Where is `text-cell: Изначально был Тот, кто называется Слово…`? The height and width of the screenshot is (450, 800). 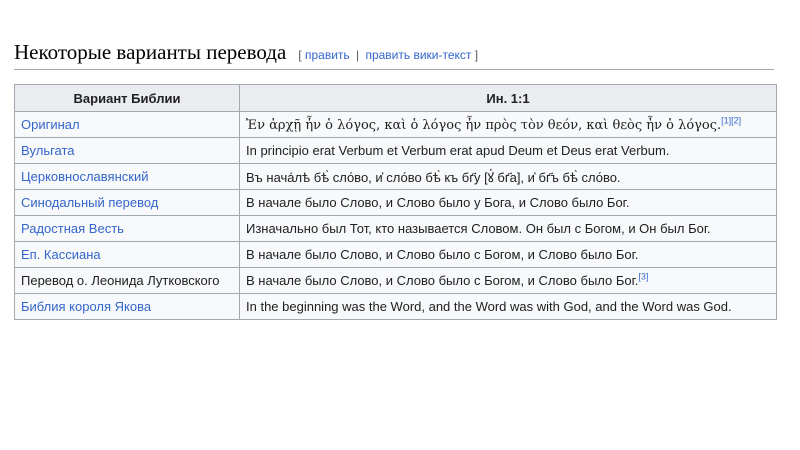
text-cell: Изначально был Тот, кто называется Слово… is located at coordinates (508, 228).